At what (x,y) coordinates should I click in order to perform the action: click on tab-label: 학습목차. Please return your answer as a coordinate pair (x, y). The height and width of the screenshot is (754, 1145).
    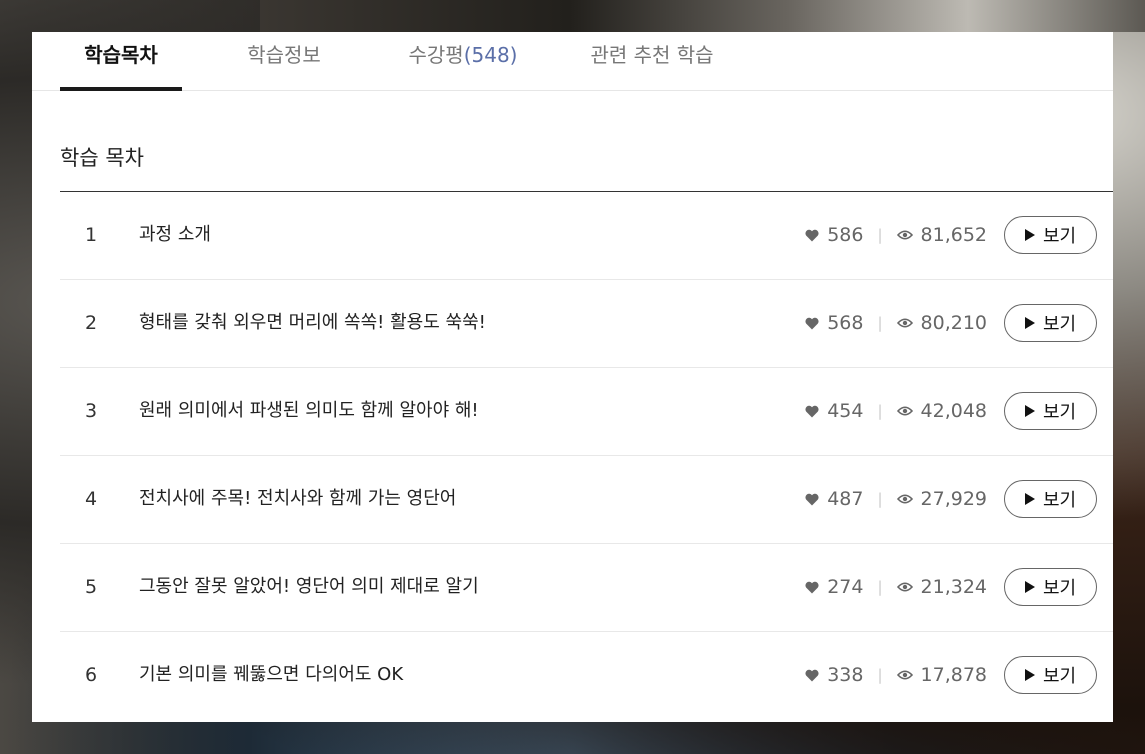
    Looking at the image, I should click on (121, 55).